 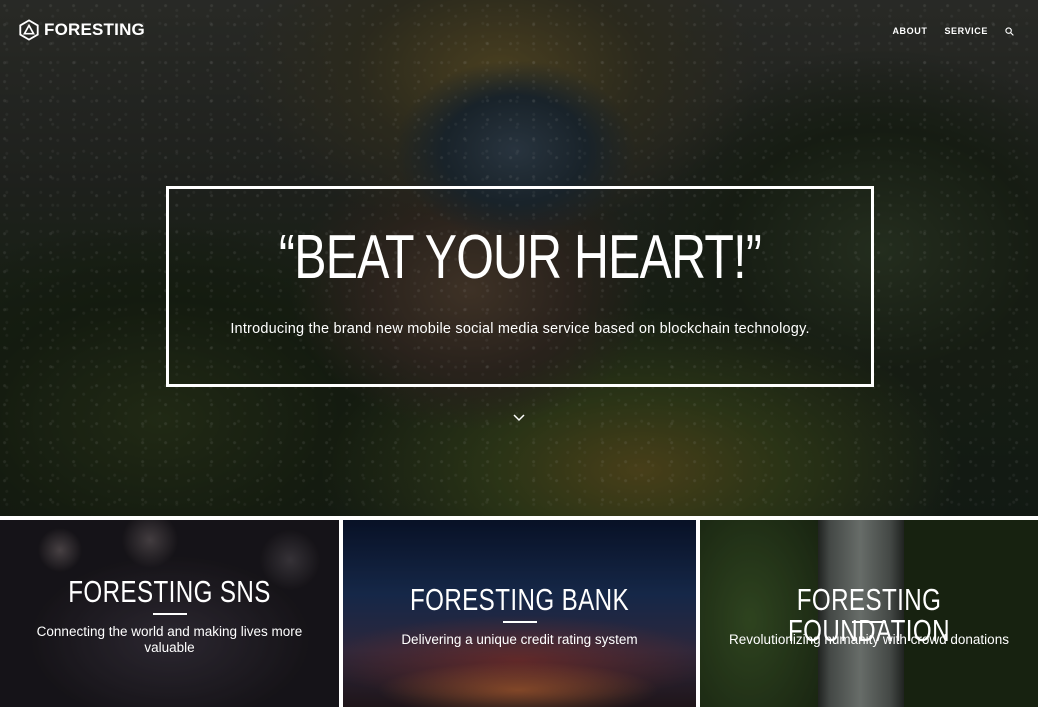 What do you see at coordinates (94, 29) in the screenshot?
I see `brand-name: FORESTING` at bounding box center [94, 29].